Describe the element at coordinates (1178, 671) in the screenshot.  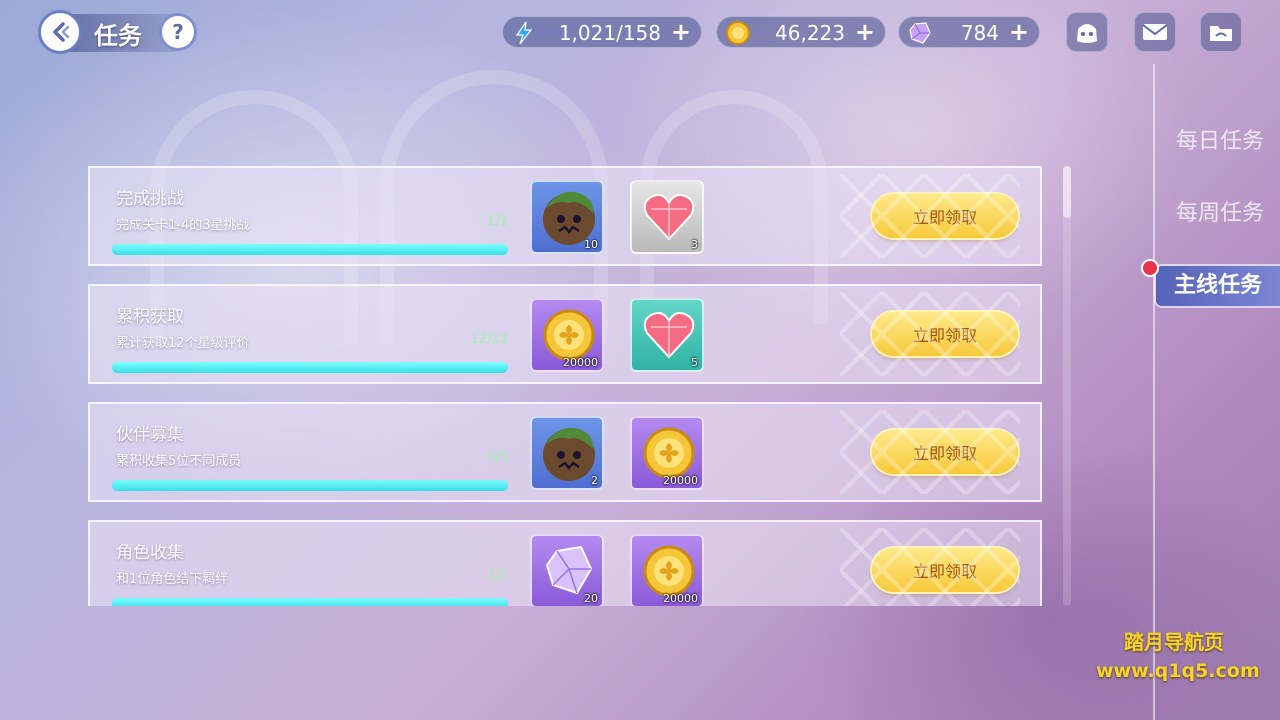
I see `watermark-url: www.q1q5.com` at that location.